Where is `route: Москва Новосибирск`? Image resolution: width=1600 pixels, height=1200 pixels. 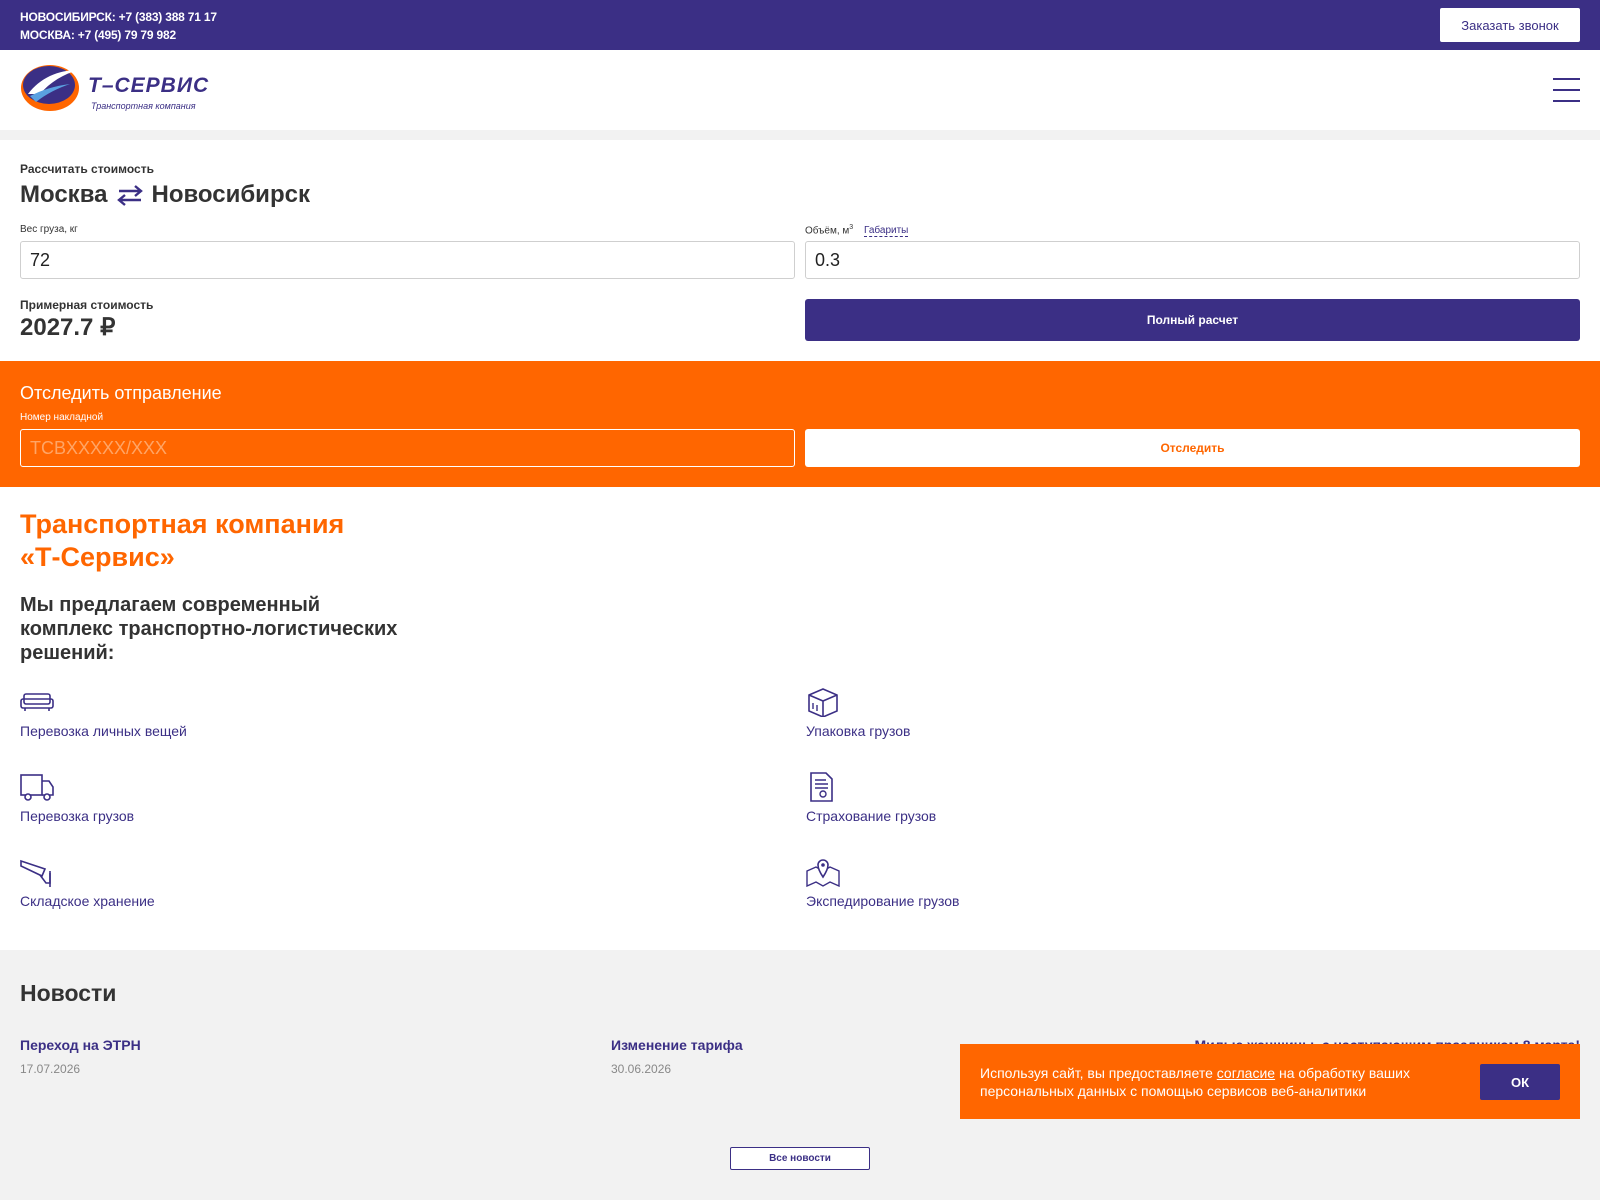
route: Москва Новосибирск is located at coordinates (165, 195).